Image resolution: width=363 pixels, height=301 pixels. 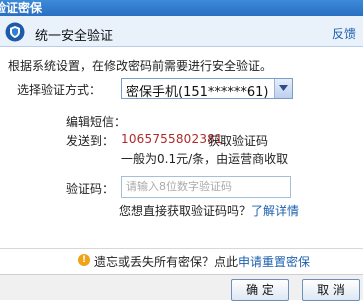 I want to click on reset-hint: 遗忘或丢失所有密保？点此申请重置密保, so click(x=202, y=261).